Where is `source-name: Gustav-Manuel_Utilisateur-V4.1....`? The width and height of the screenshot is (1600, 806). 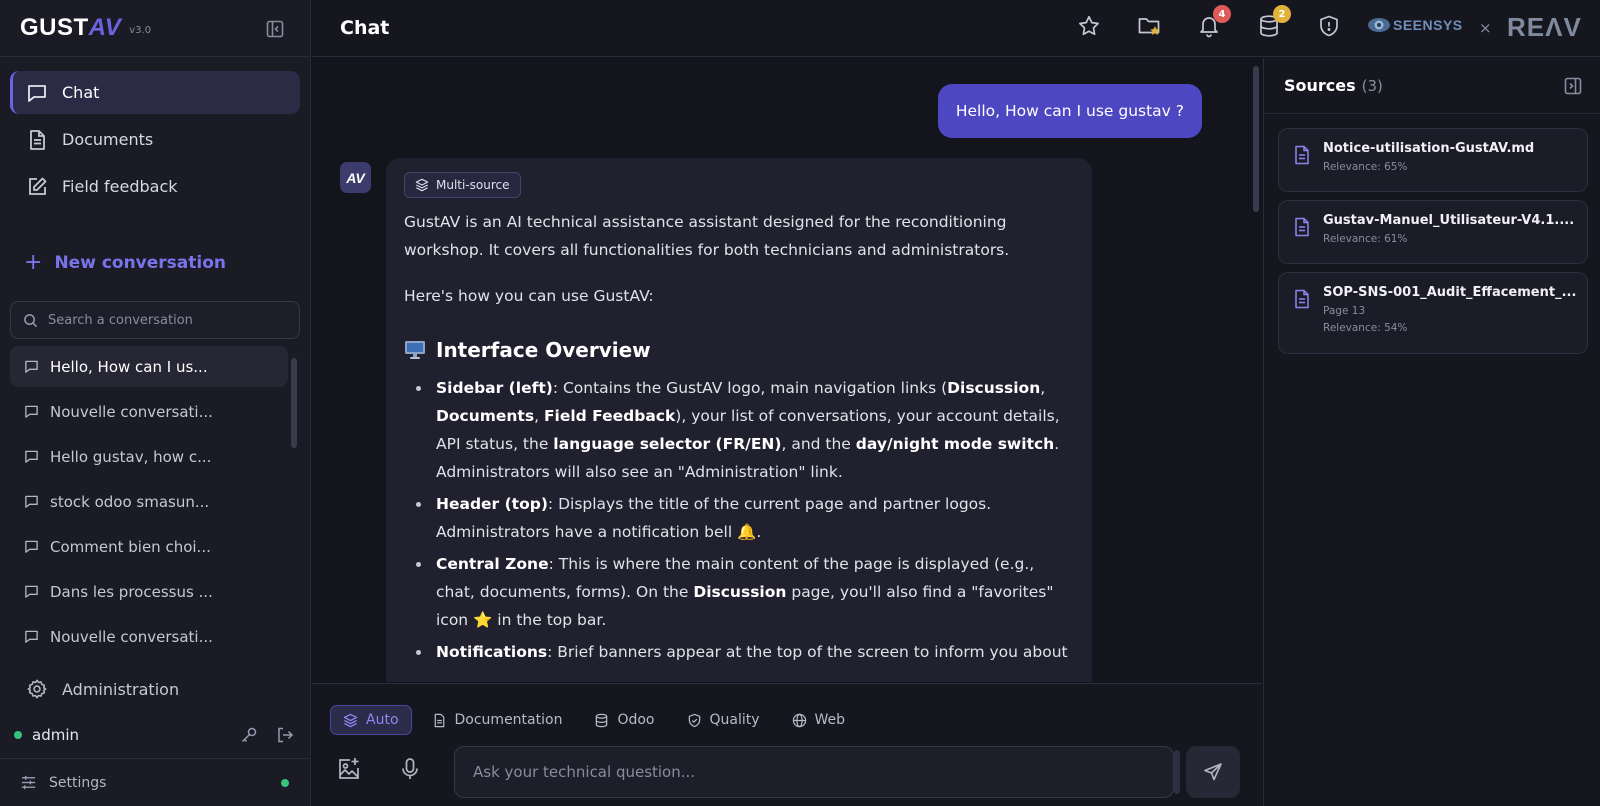 source-name: Gustav-Manuel_Utilisateur-V4.1.... is located at coordinates (1449, 220).